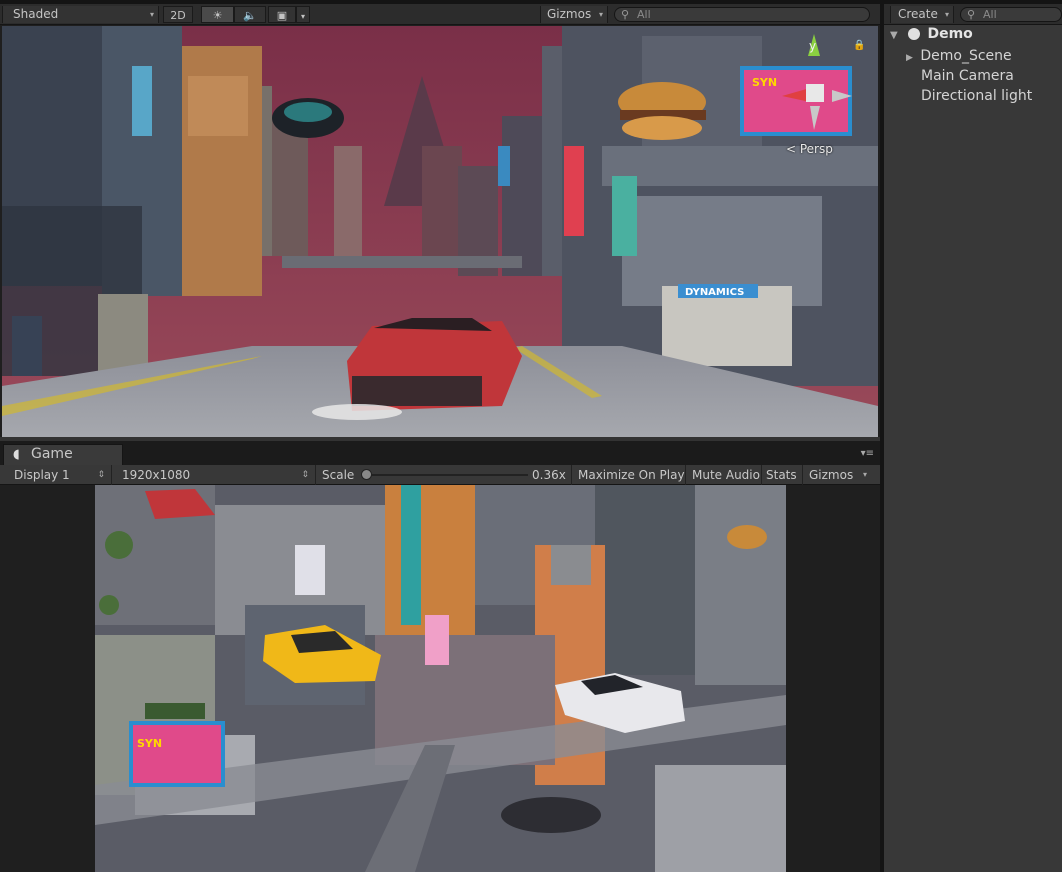  What do you see at coordinates (990, 14) in the screenshot?
I see `hierarchy-search-placeholder: All` at bounding box center [990, 14].